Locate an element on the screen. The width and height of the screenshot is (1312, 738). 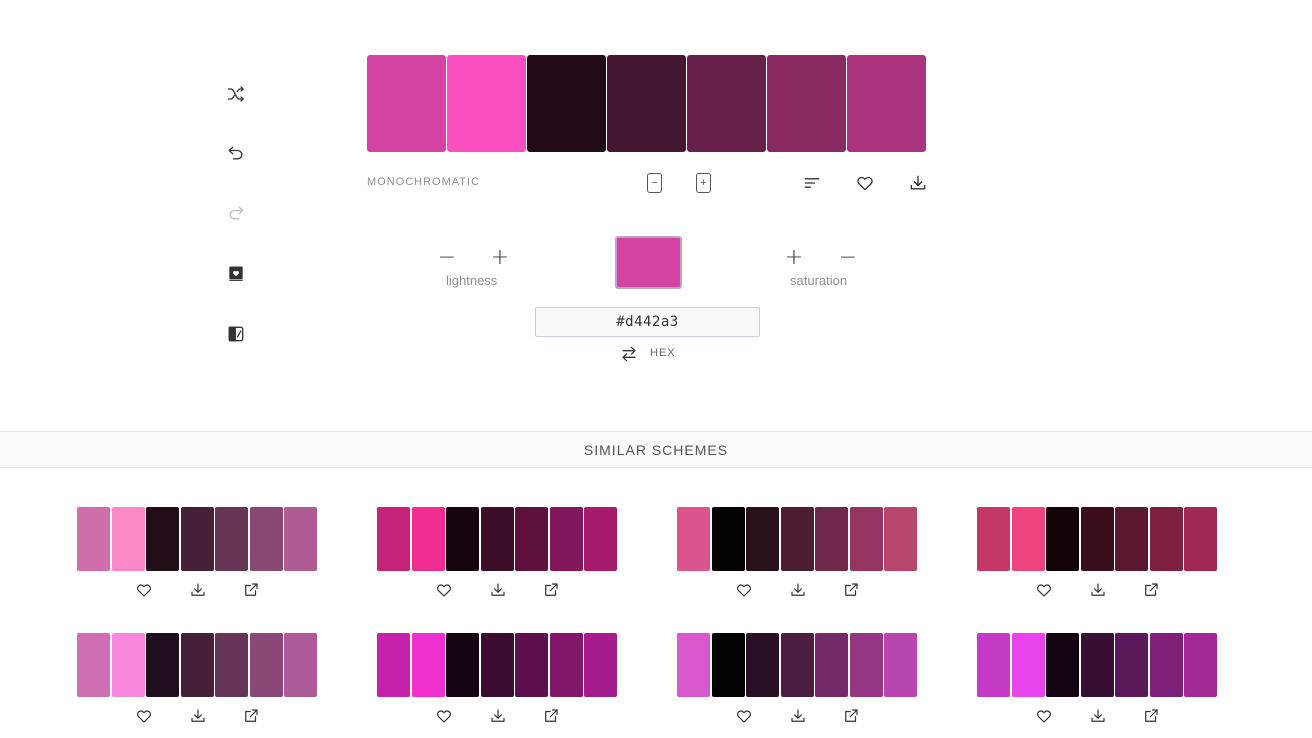
shuffle-icon is located at coordinates (236, 94).